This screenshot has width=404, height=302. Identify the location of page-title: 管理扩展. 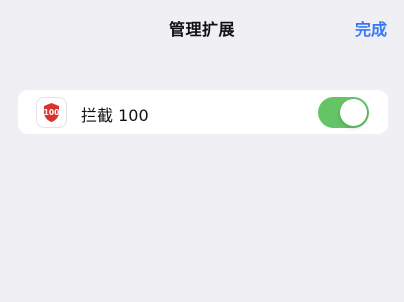
(201, 29).